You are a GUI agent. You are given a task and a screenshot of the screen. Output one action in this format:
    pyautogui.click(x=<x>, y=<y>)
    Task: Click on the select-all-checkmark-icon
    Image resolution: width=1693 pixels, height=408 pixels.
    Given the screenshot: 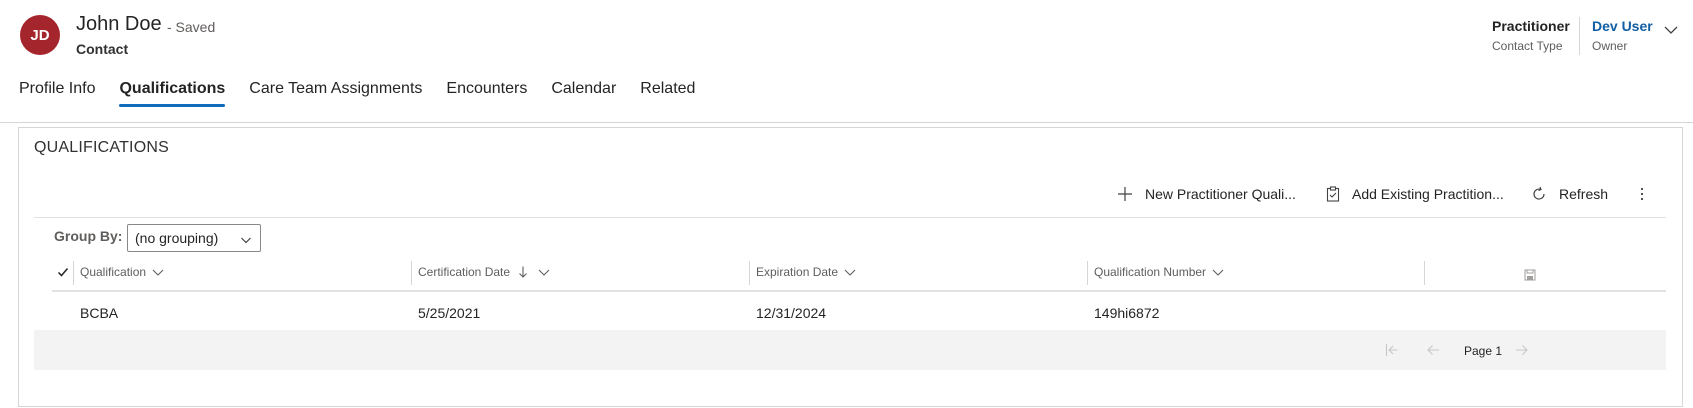 What is the action you would take?
    pyautogui.click(x=63, y=272)
    